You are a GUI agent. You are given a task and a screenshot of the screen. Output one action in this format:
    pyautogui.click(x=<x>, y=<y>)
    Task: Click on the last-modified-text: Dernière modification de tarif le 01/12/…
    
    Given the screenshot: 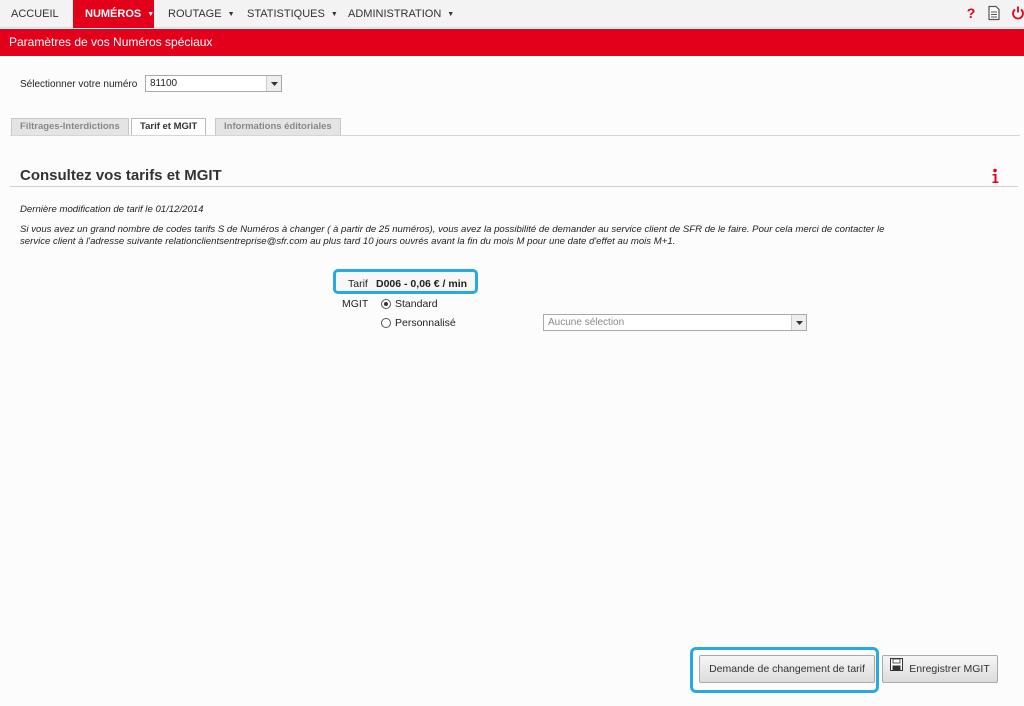 What is the action you would take?
    pyautogui.click(x=112, y=209)
    